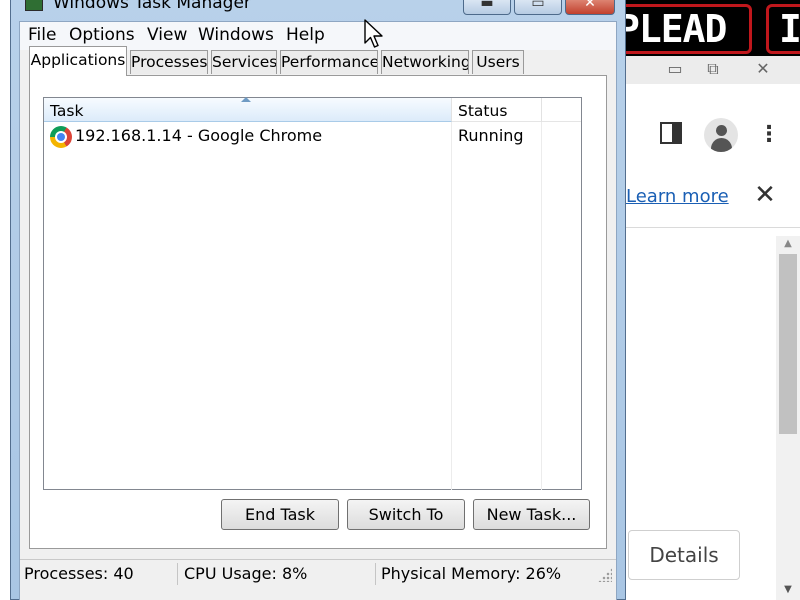  Describe the element at coordinates (278, 574) in the screenshot. I see `status-cpu-usage: CPU Usage: 8%` at that location.